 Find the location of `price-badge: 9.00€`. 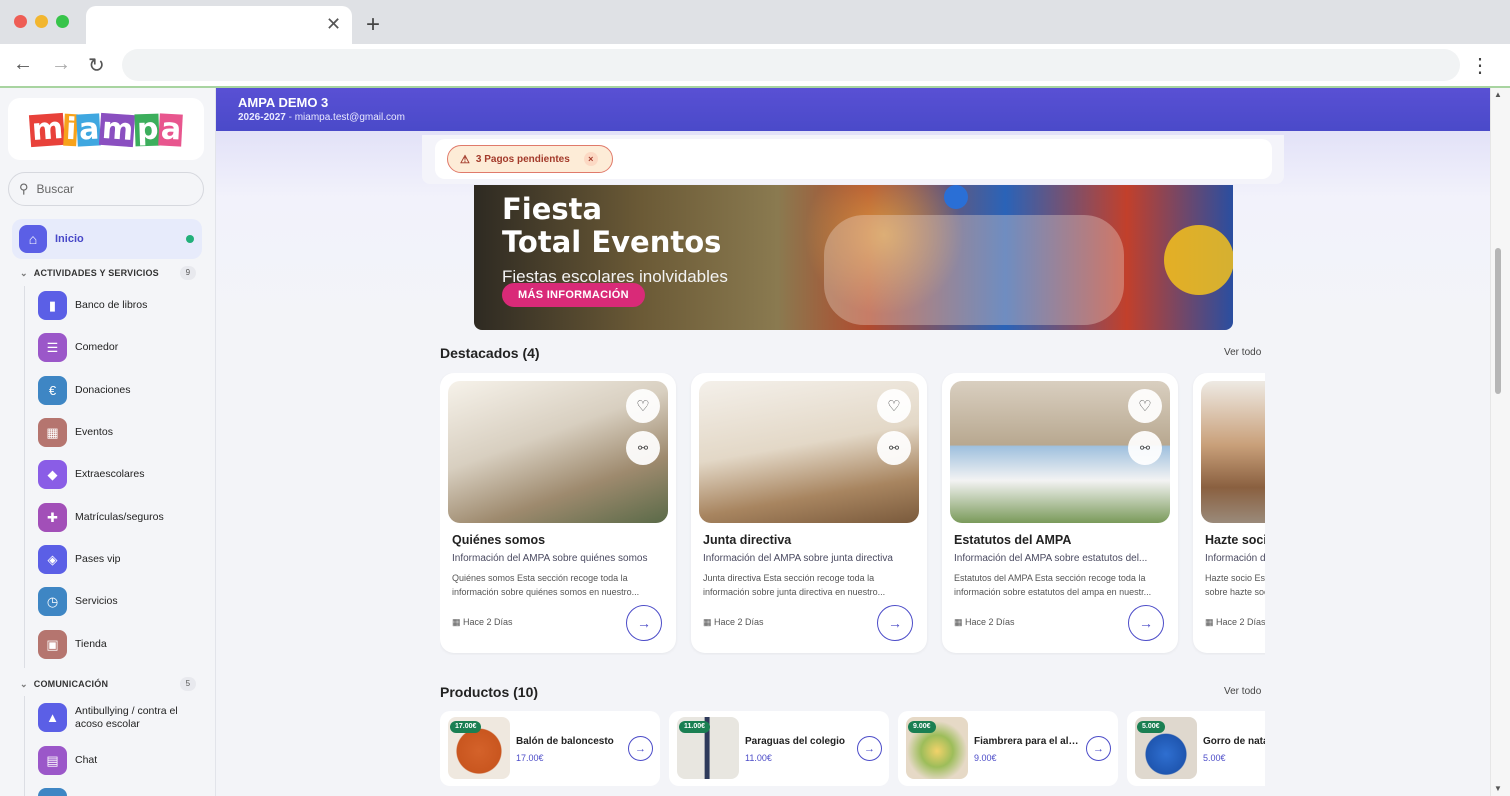

price-badge: 9.00€ is located at coordinates (922, 727).